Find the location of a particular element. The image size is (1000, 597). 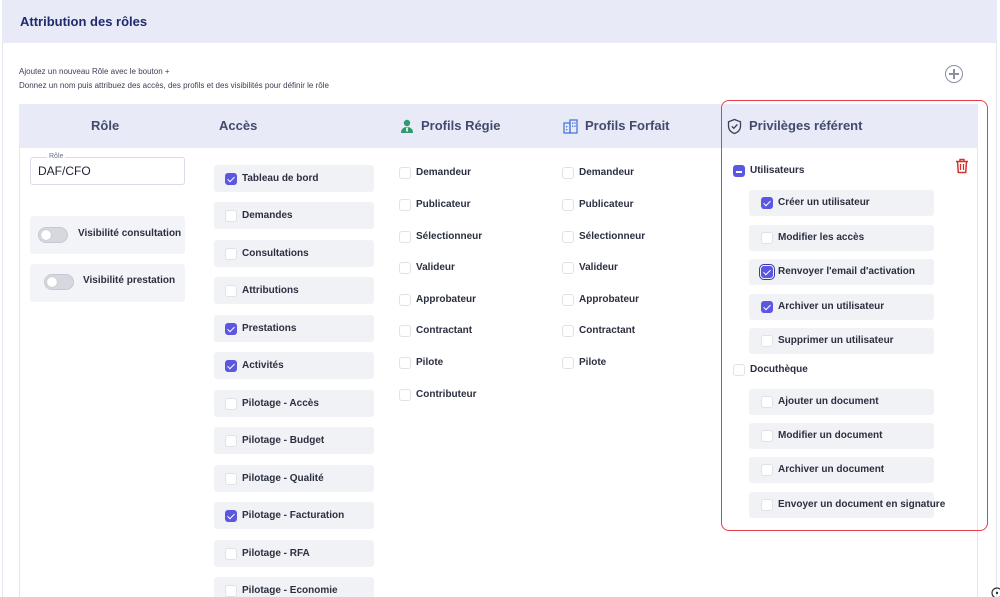

acces-item-consultations: Consultations is located at coordinates (294, 253).